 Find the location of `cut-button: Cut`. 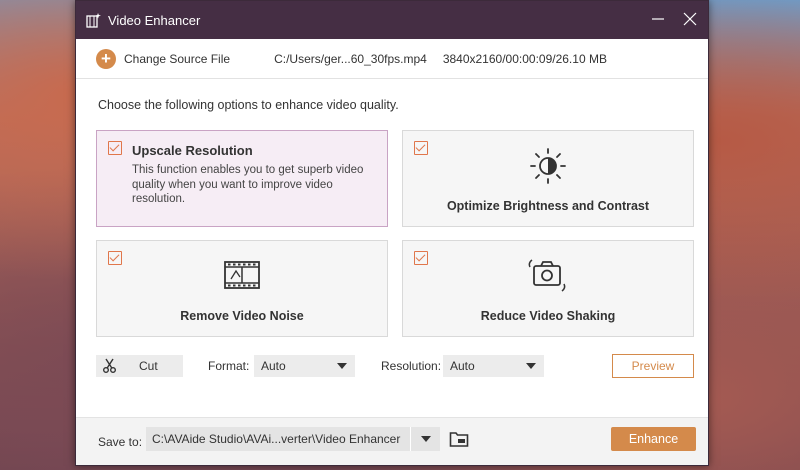

cut-button: Cut is located at coordinates (139, 366).